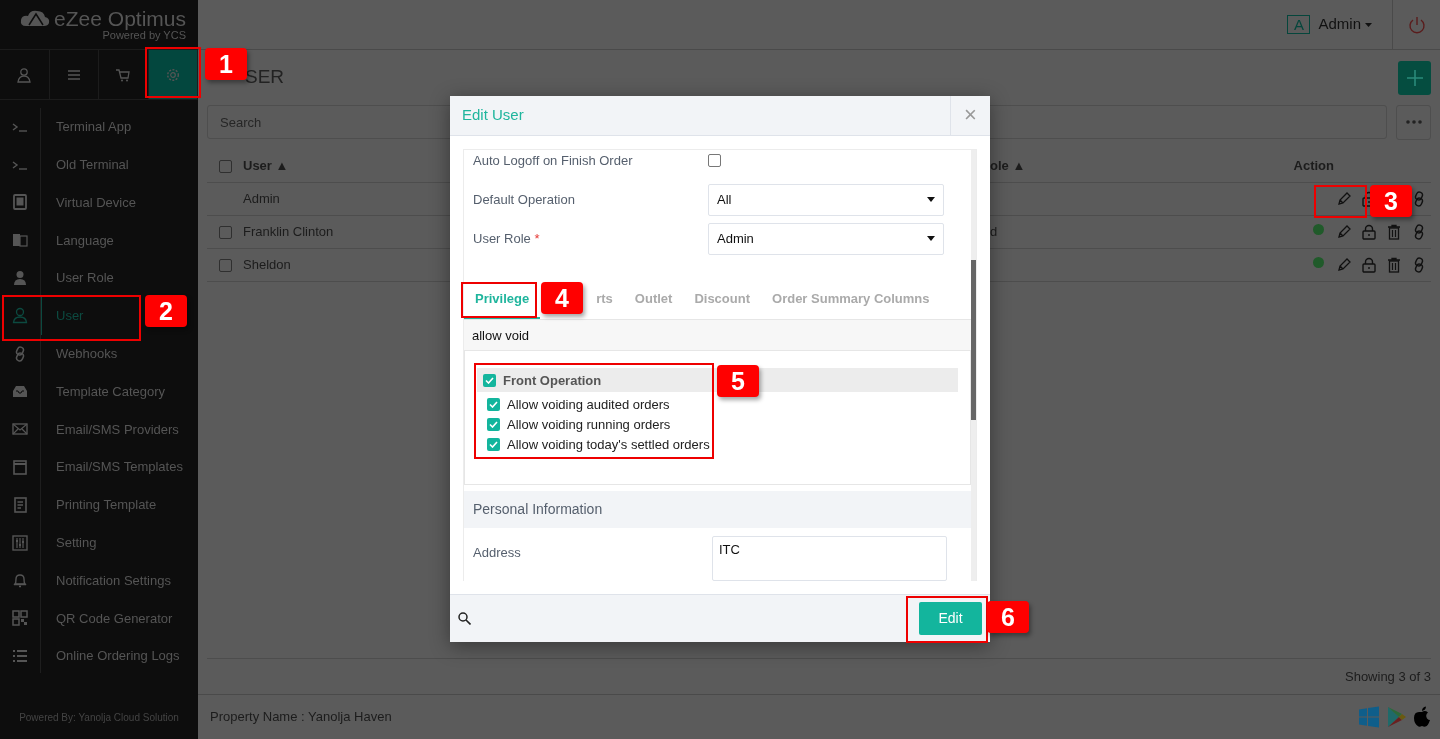 The height and width of the screenshot is (739, 1440). Describe the element at coordinates (493, 115) in the screenshot. I see `modal-title: Edit User` at that location.